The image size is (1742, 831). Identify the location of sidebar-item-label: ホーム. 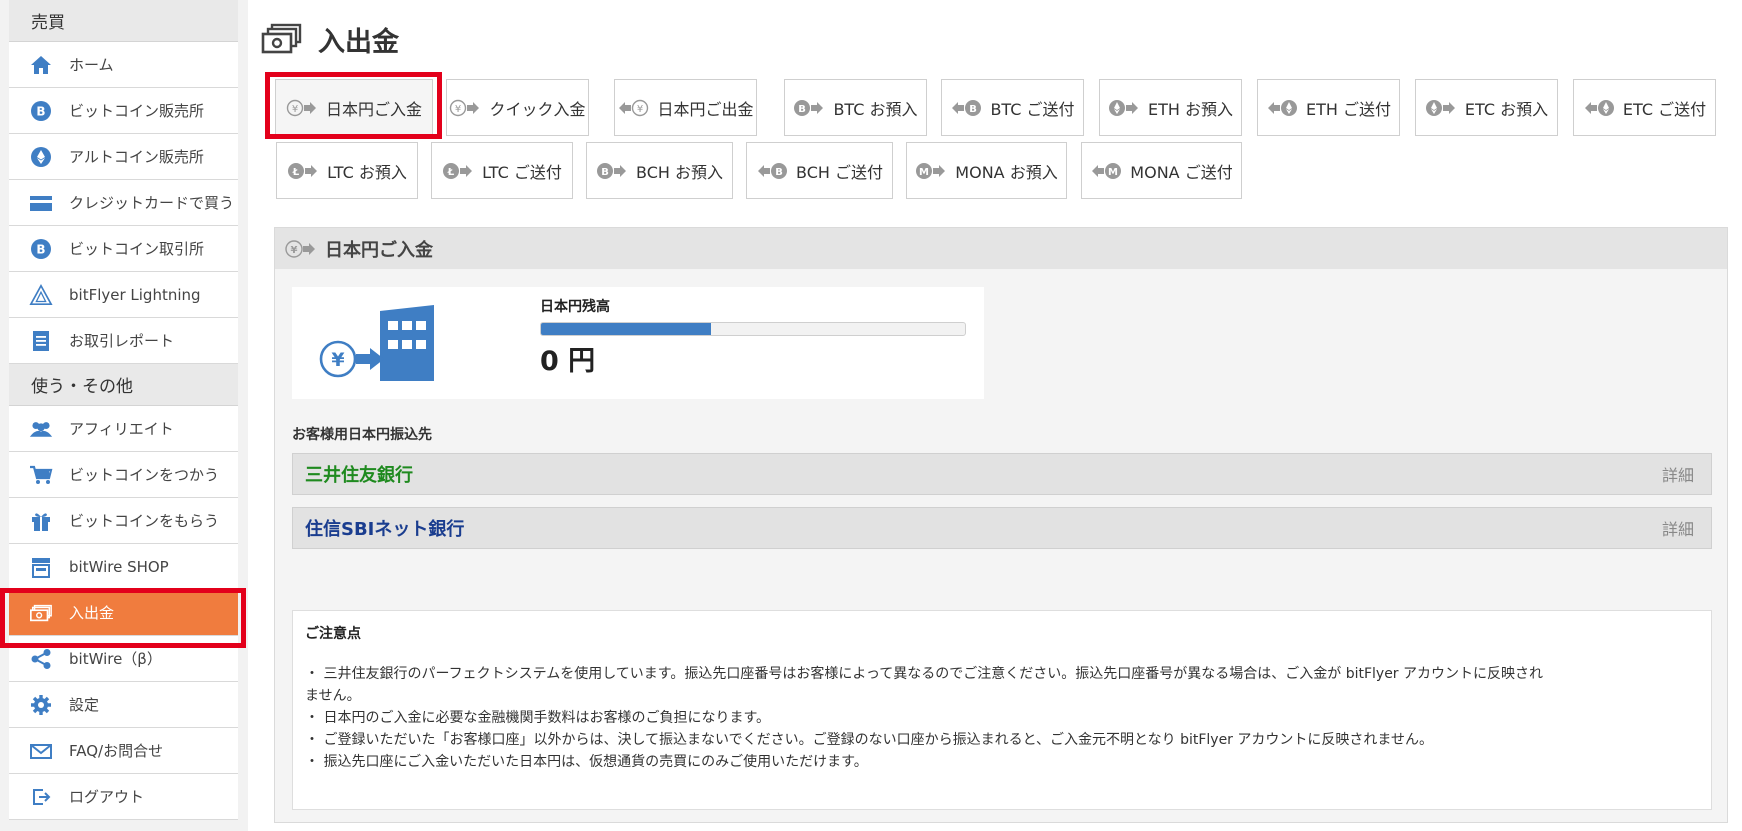
(91, 65).